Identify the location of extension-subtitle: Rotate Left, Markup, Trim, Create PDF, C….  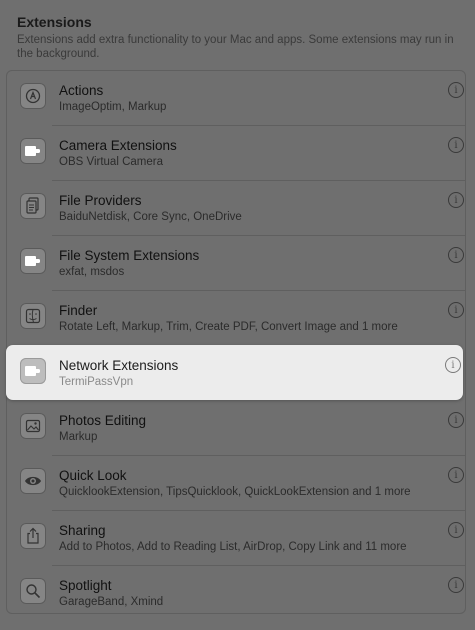
(228, 327).